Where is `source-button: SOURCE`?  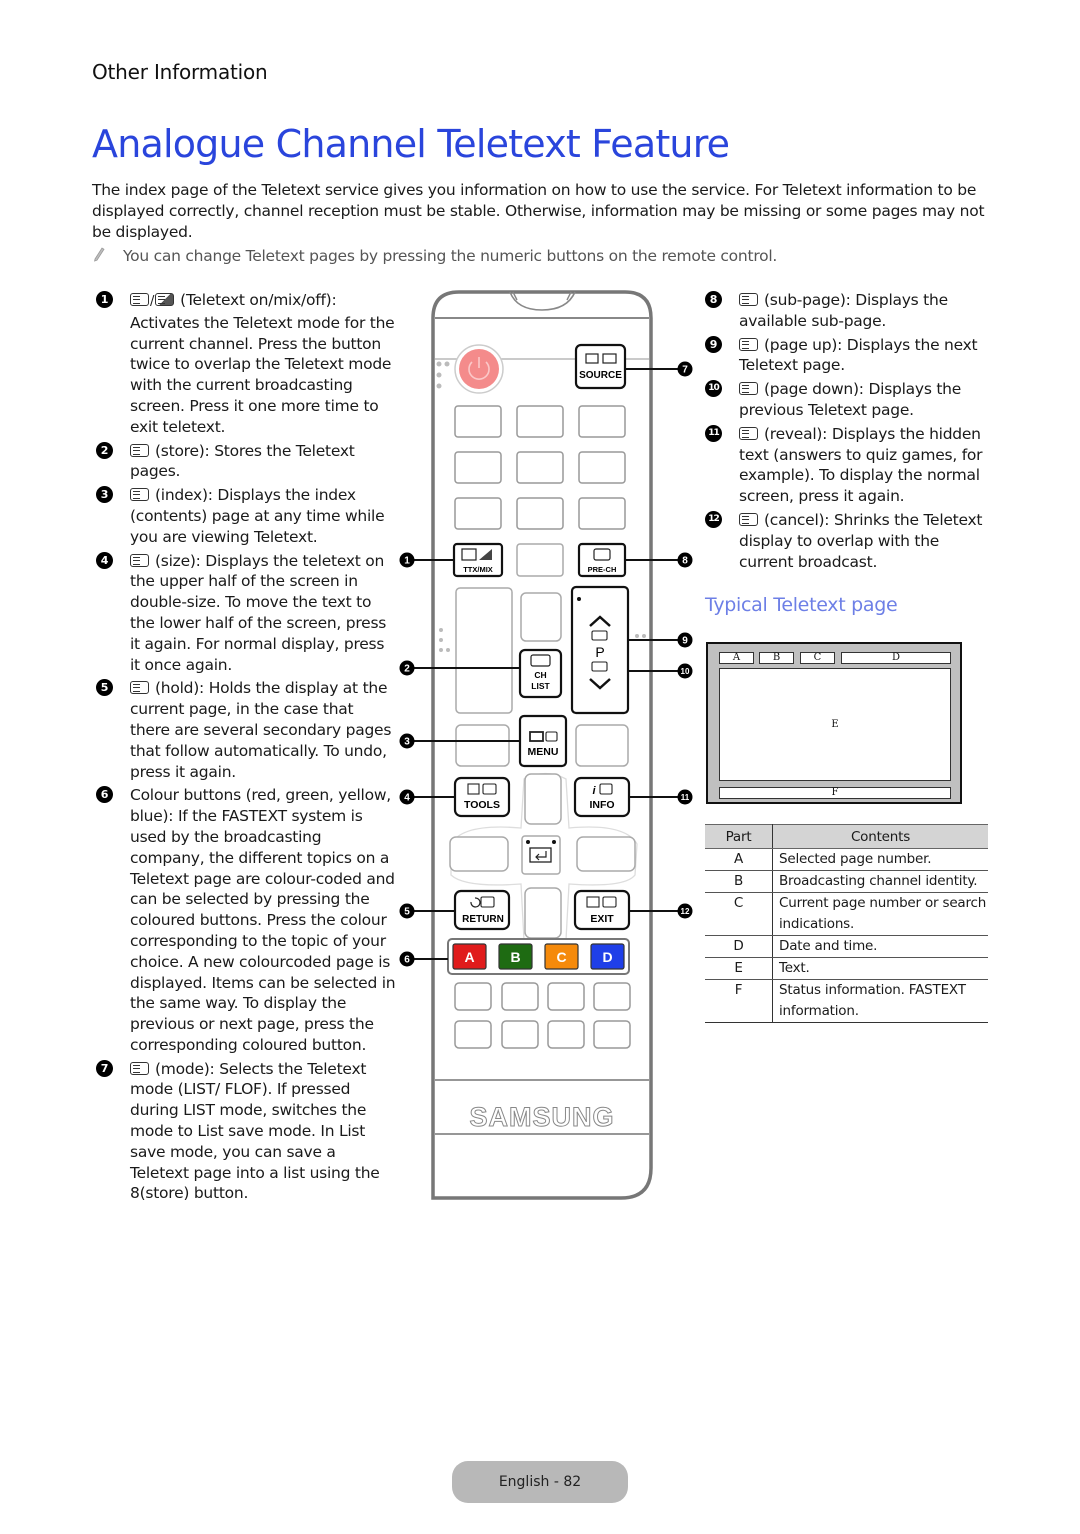
source-button: SOURCE is located at coordinates (600, 366).